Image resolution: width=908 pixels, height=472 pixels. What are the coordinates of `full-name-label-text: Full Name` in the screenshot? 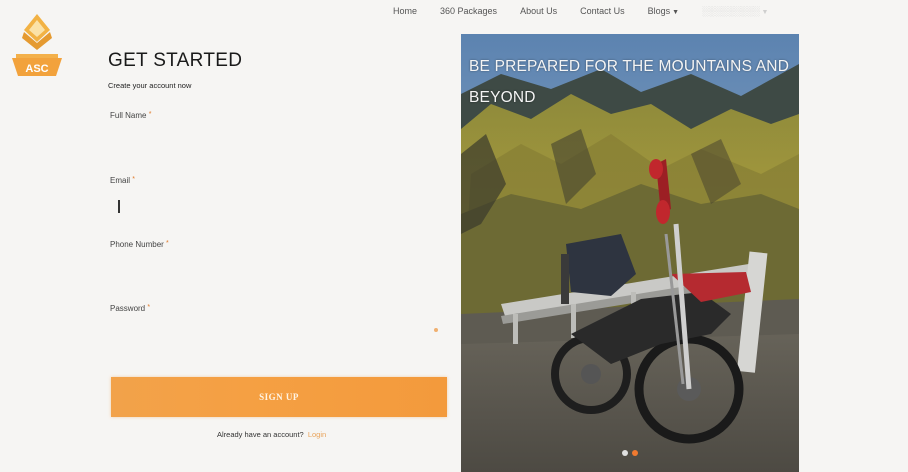 It's located at (128, 115).